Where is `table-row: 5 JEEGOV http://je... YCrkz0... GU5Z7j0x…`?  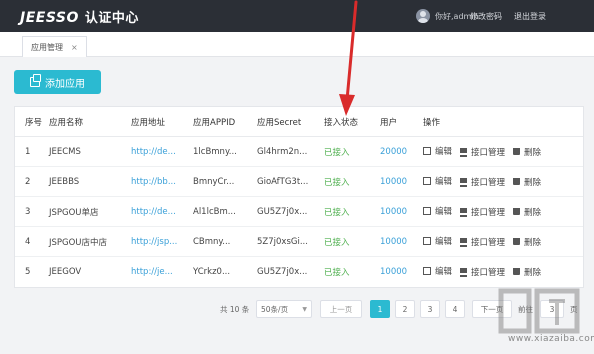
table-row: 5 JEEGOV http://je... YCrkz0... GU5Z7j0x… is located at coordinates (299, 272).